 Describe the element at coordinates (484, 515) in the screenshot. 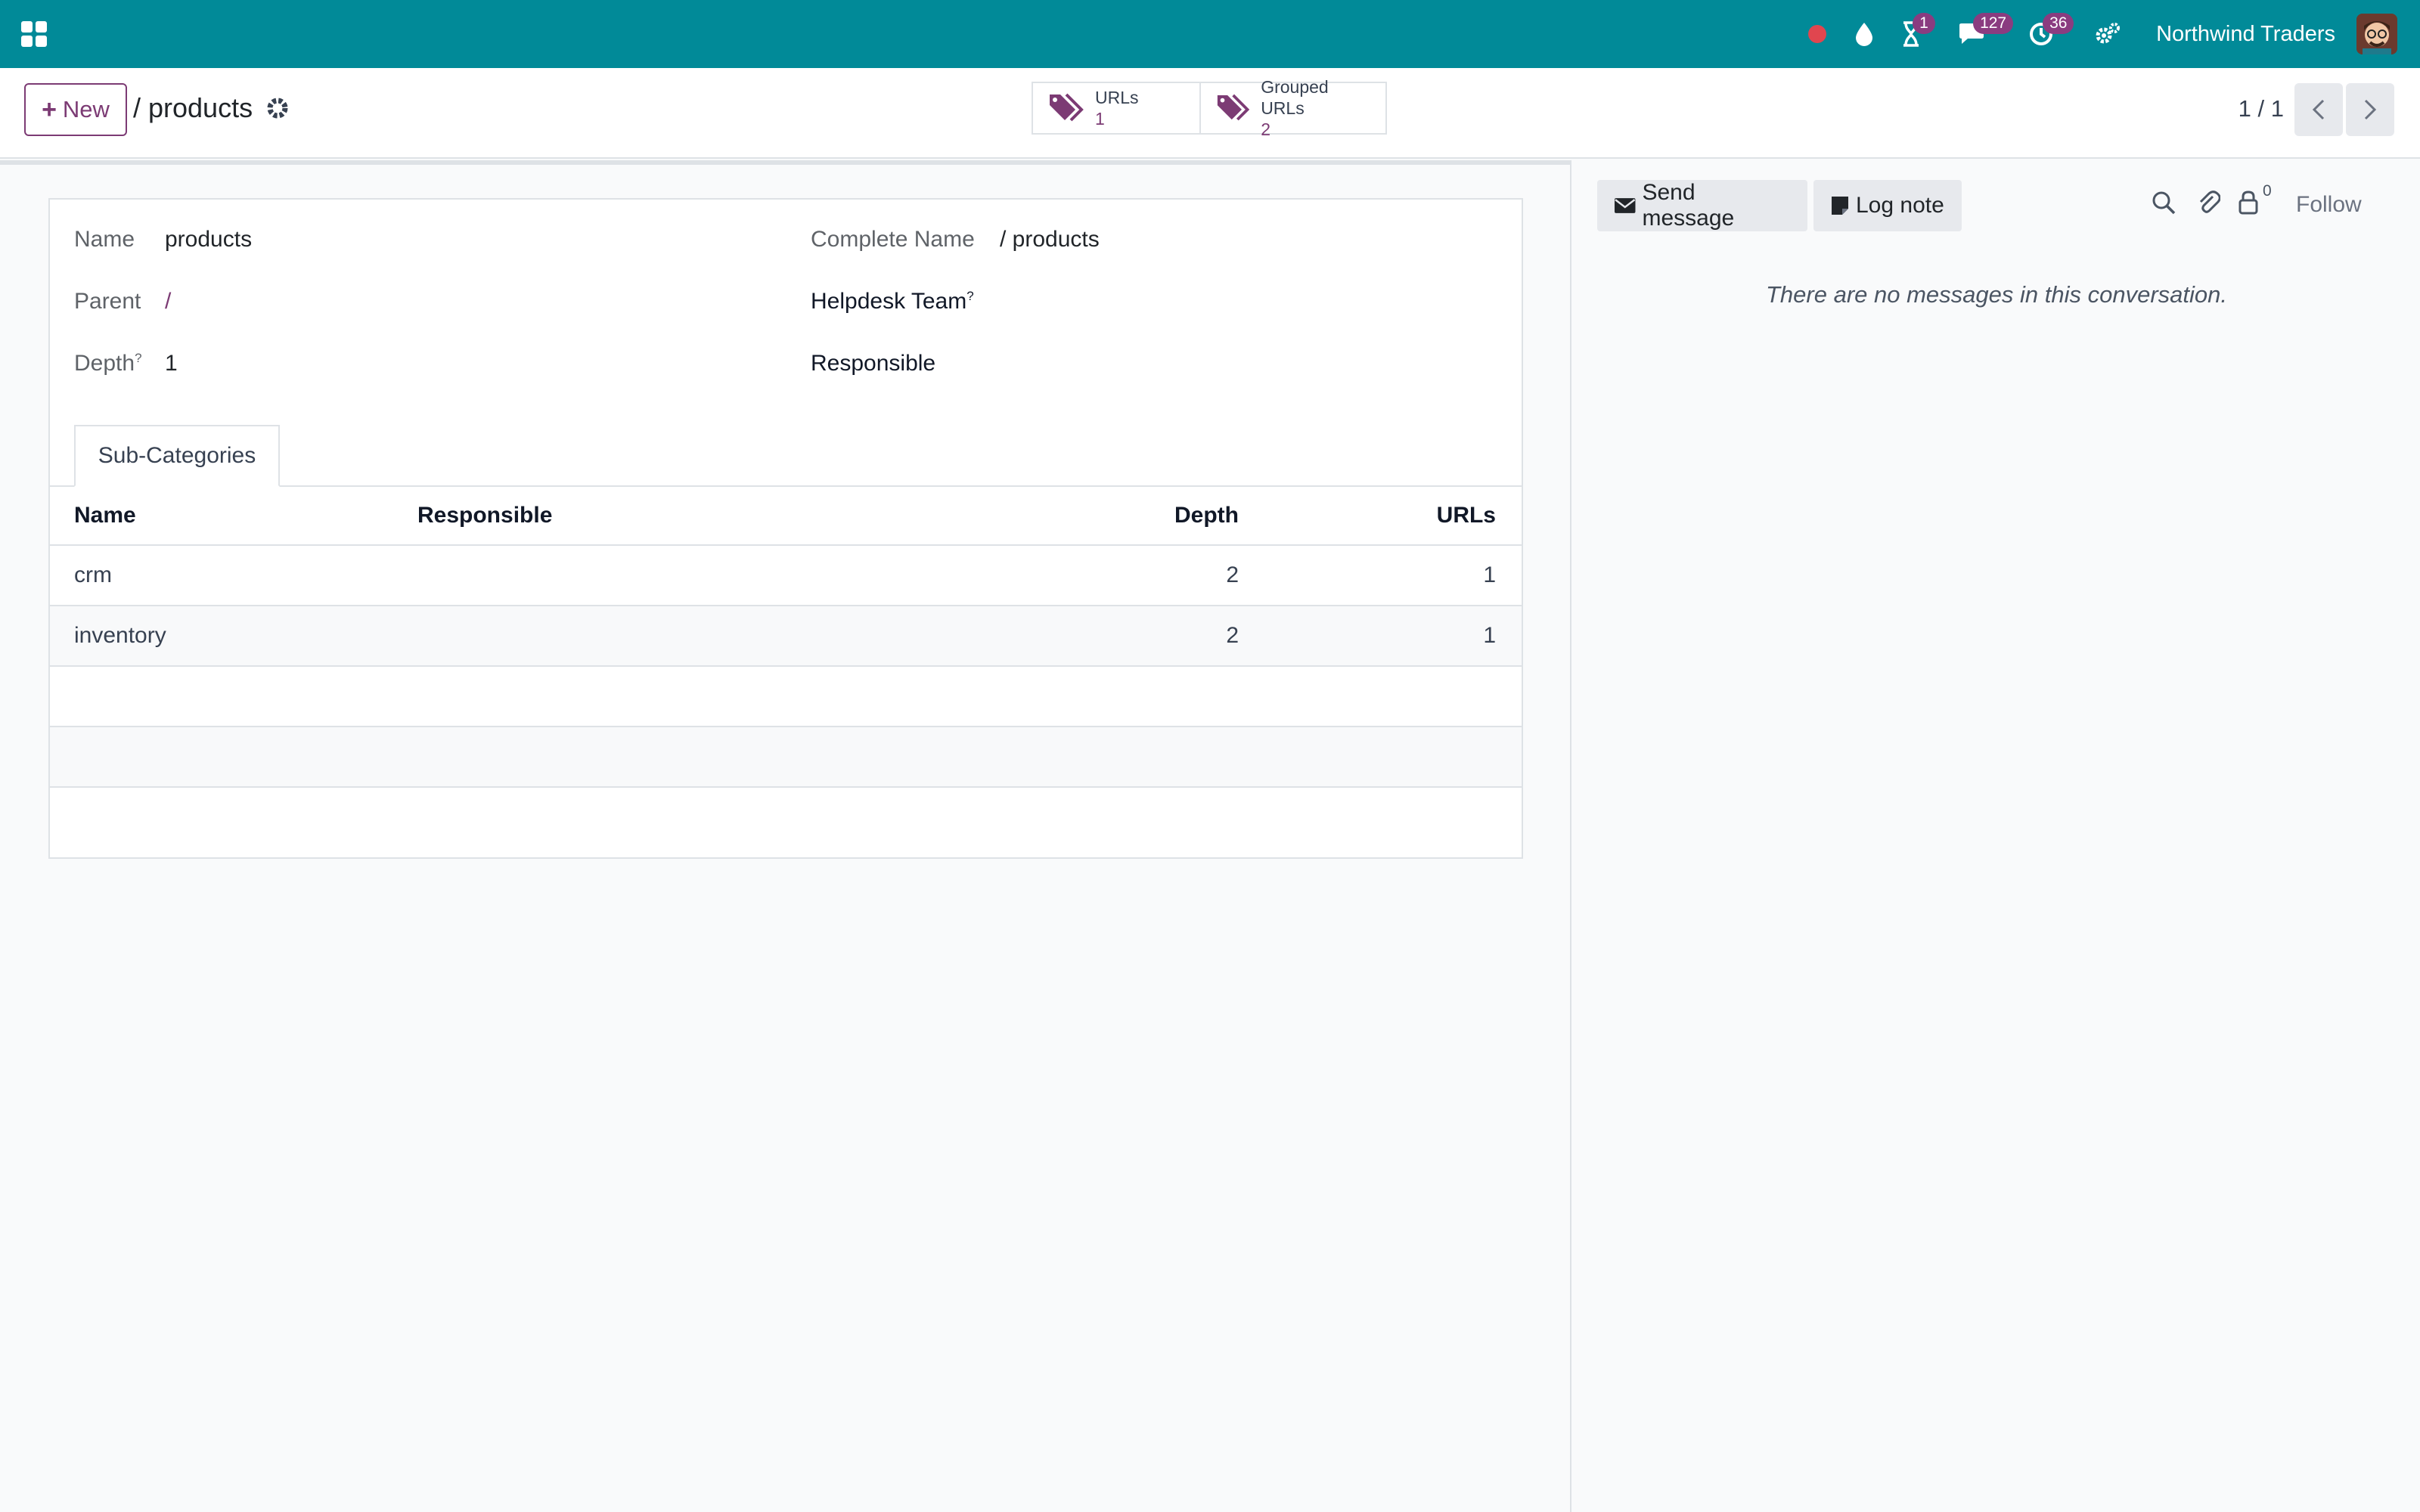

I see `column-header-responsible: Responsible` at that location.